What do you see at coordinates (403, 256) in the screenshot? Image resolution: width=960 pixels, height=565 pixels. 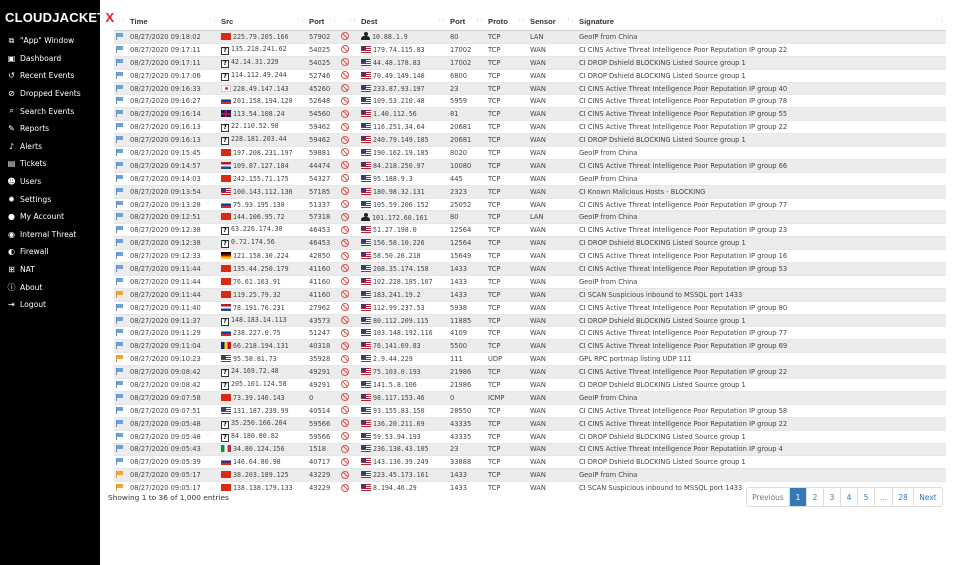 I see `cell-dest: 58.50.26.218` at bounding box center [403, 256].